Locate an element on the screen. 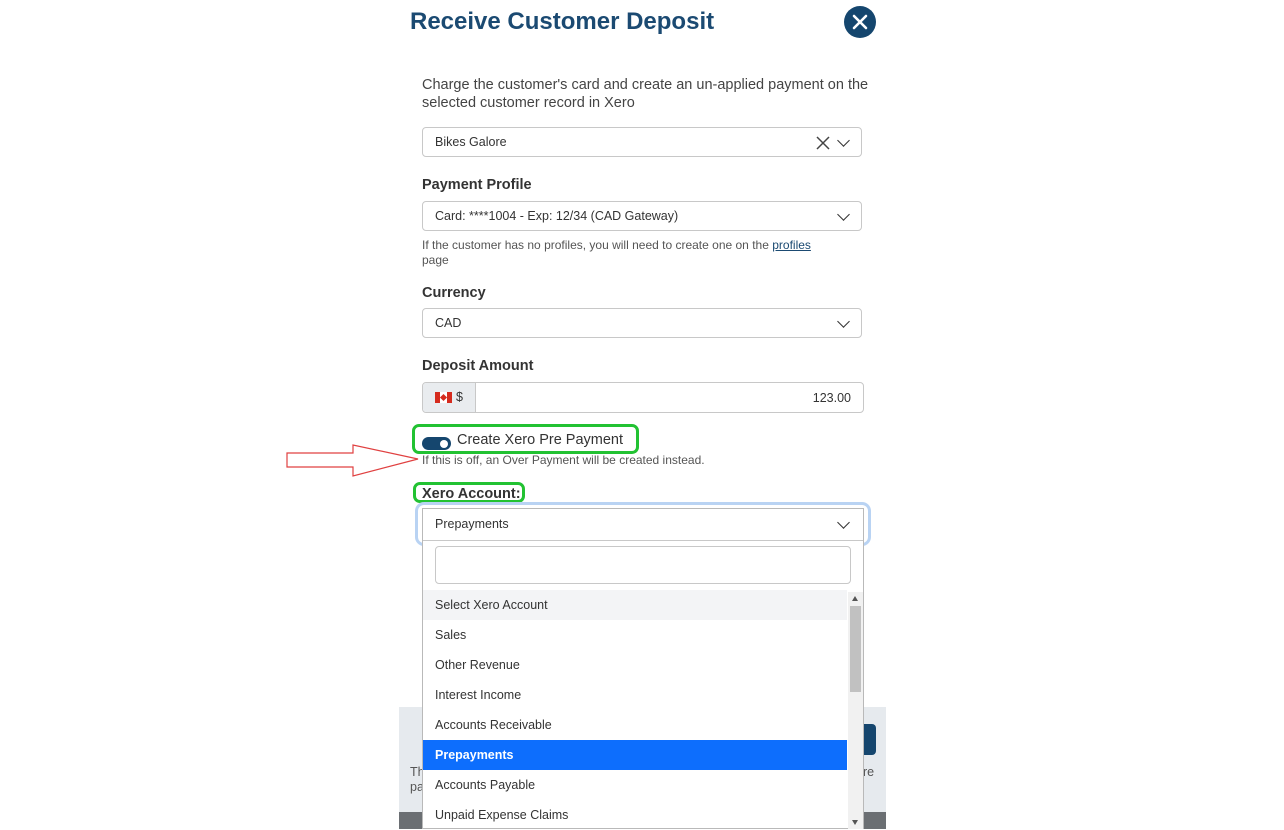 The image size is (1284, 830). currency-value: CAD is located at coordinates (448, 323).